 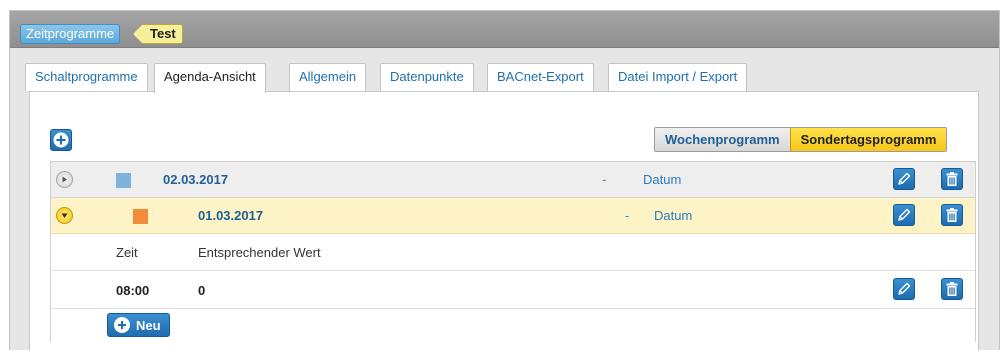 I want to click on collapse-icon, so click(x=64, y=215).